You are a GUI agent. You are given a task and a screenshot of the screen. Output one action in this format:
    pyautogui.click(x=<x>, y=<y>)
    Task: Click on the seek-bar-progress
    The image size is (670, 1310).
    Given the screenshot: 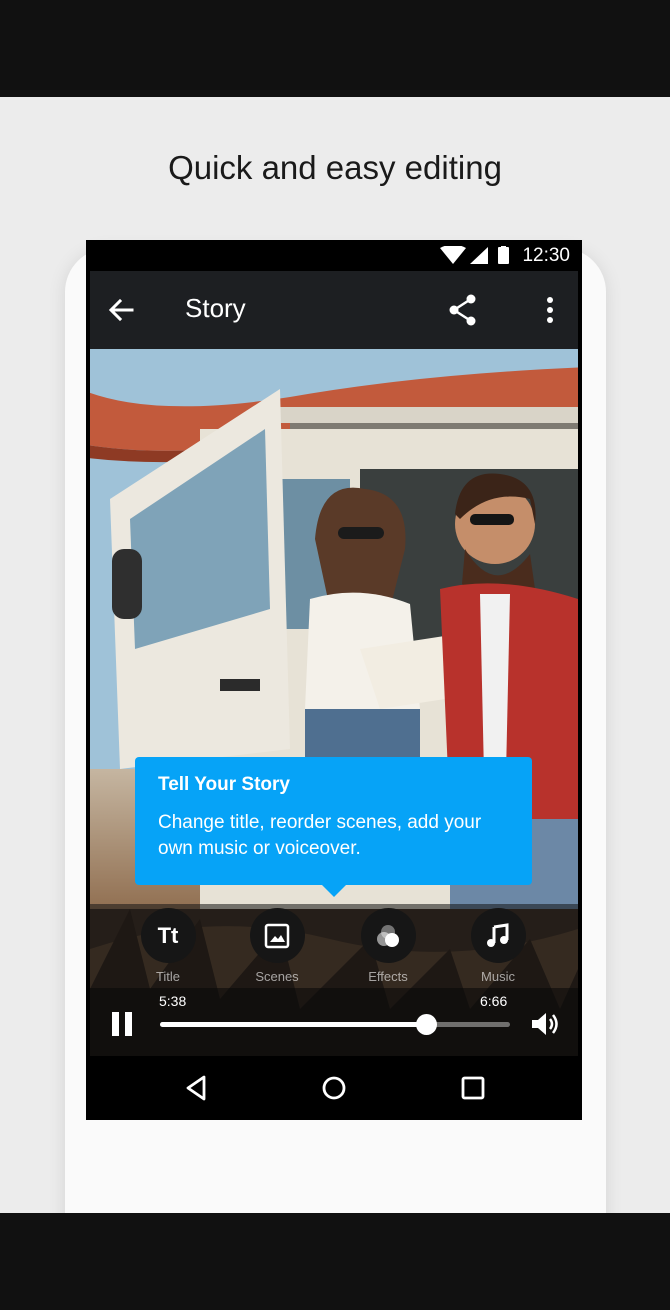 What is the action you would take?
    pyautogui.click(x=293, y=1024)
    